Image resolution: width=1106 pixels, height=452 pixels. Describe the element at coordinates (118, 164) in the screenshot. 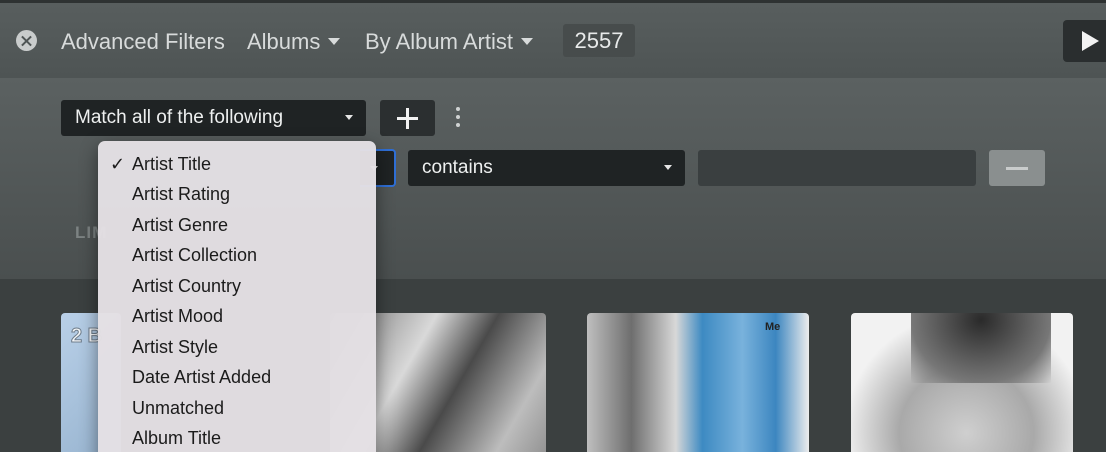

I see `checkmark-icon: ✓` at that location.